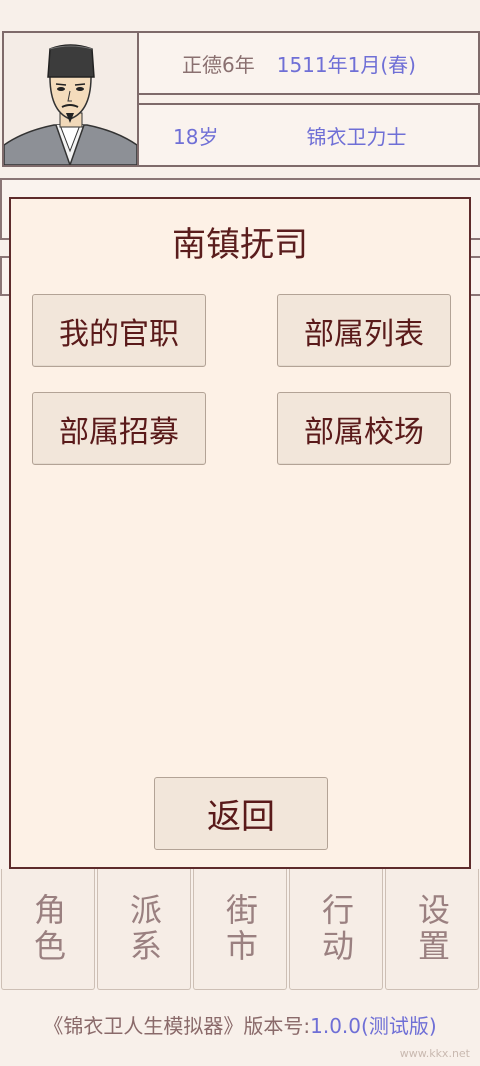 Image resolution: width=480 pixels, height=1066 pixels. I want to click on character-portrait, so click(70, 99).